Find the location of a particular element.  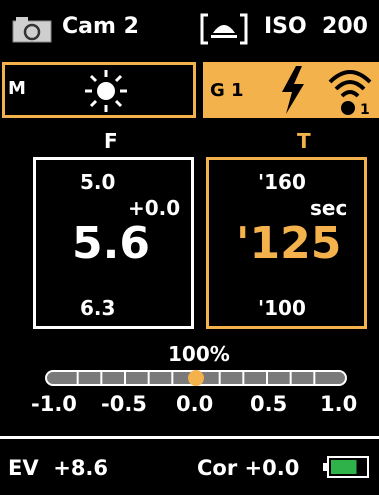

shutter-unit: sec is located at coordinates (329, 208).